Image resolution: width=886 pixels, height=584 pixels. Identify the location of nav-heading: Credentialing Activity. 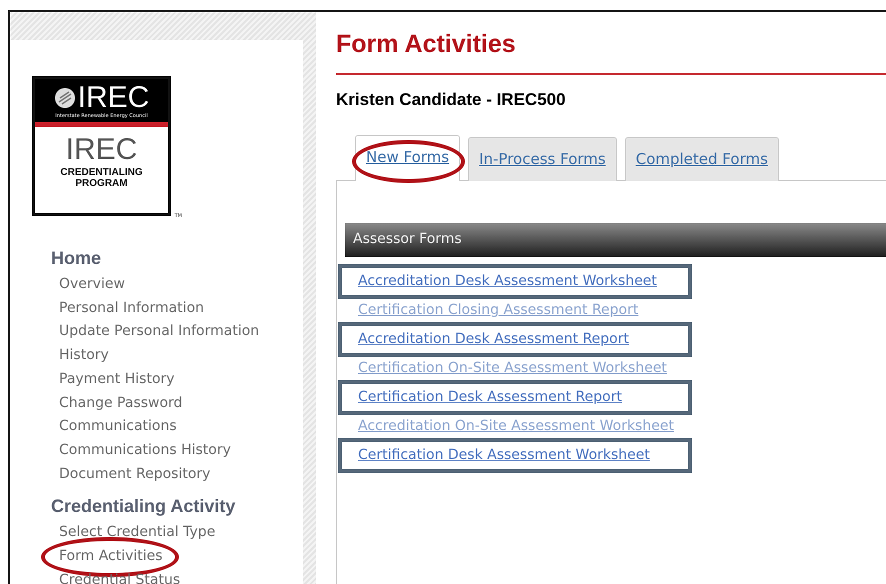
(143, 507).